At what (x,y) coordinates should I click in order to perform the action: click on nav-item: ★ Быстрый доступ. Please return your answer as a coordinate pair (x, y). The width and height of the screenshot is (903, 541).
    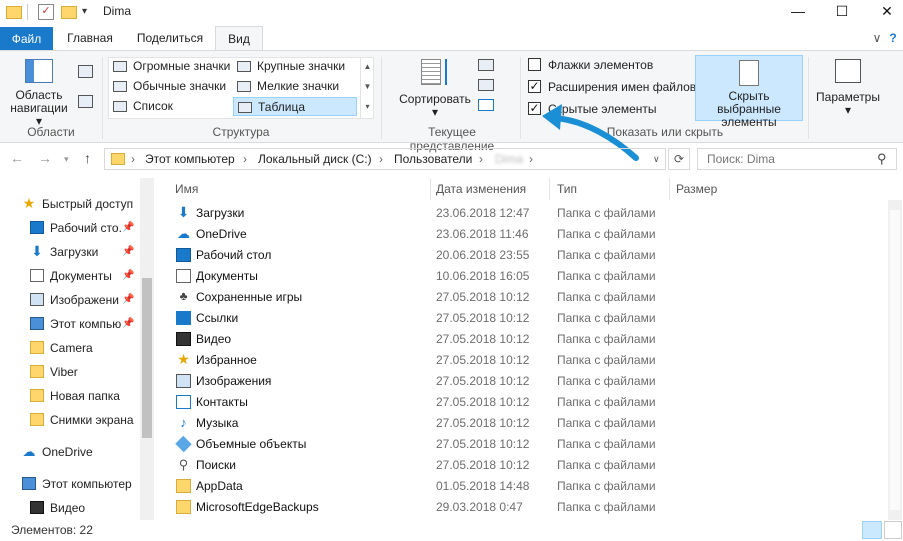
    Looking at the image, I should click on (77, 204).